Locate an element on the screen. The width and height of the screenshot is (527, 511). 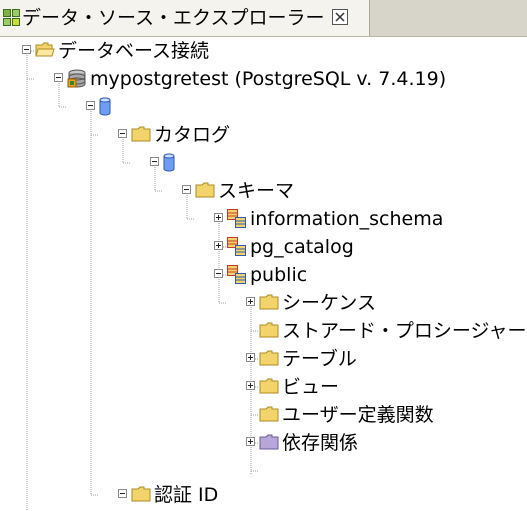
tree-node-catalog is located at coordinates (92, 163).